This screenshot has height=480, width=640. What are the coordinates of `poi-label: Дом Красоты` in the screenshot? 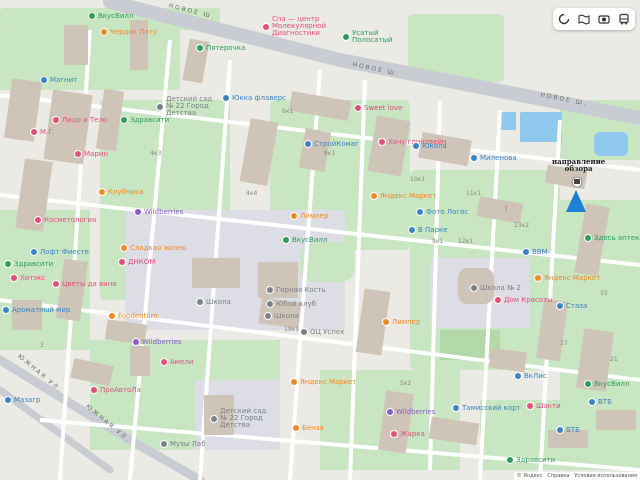 It's located at (528, 299).